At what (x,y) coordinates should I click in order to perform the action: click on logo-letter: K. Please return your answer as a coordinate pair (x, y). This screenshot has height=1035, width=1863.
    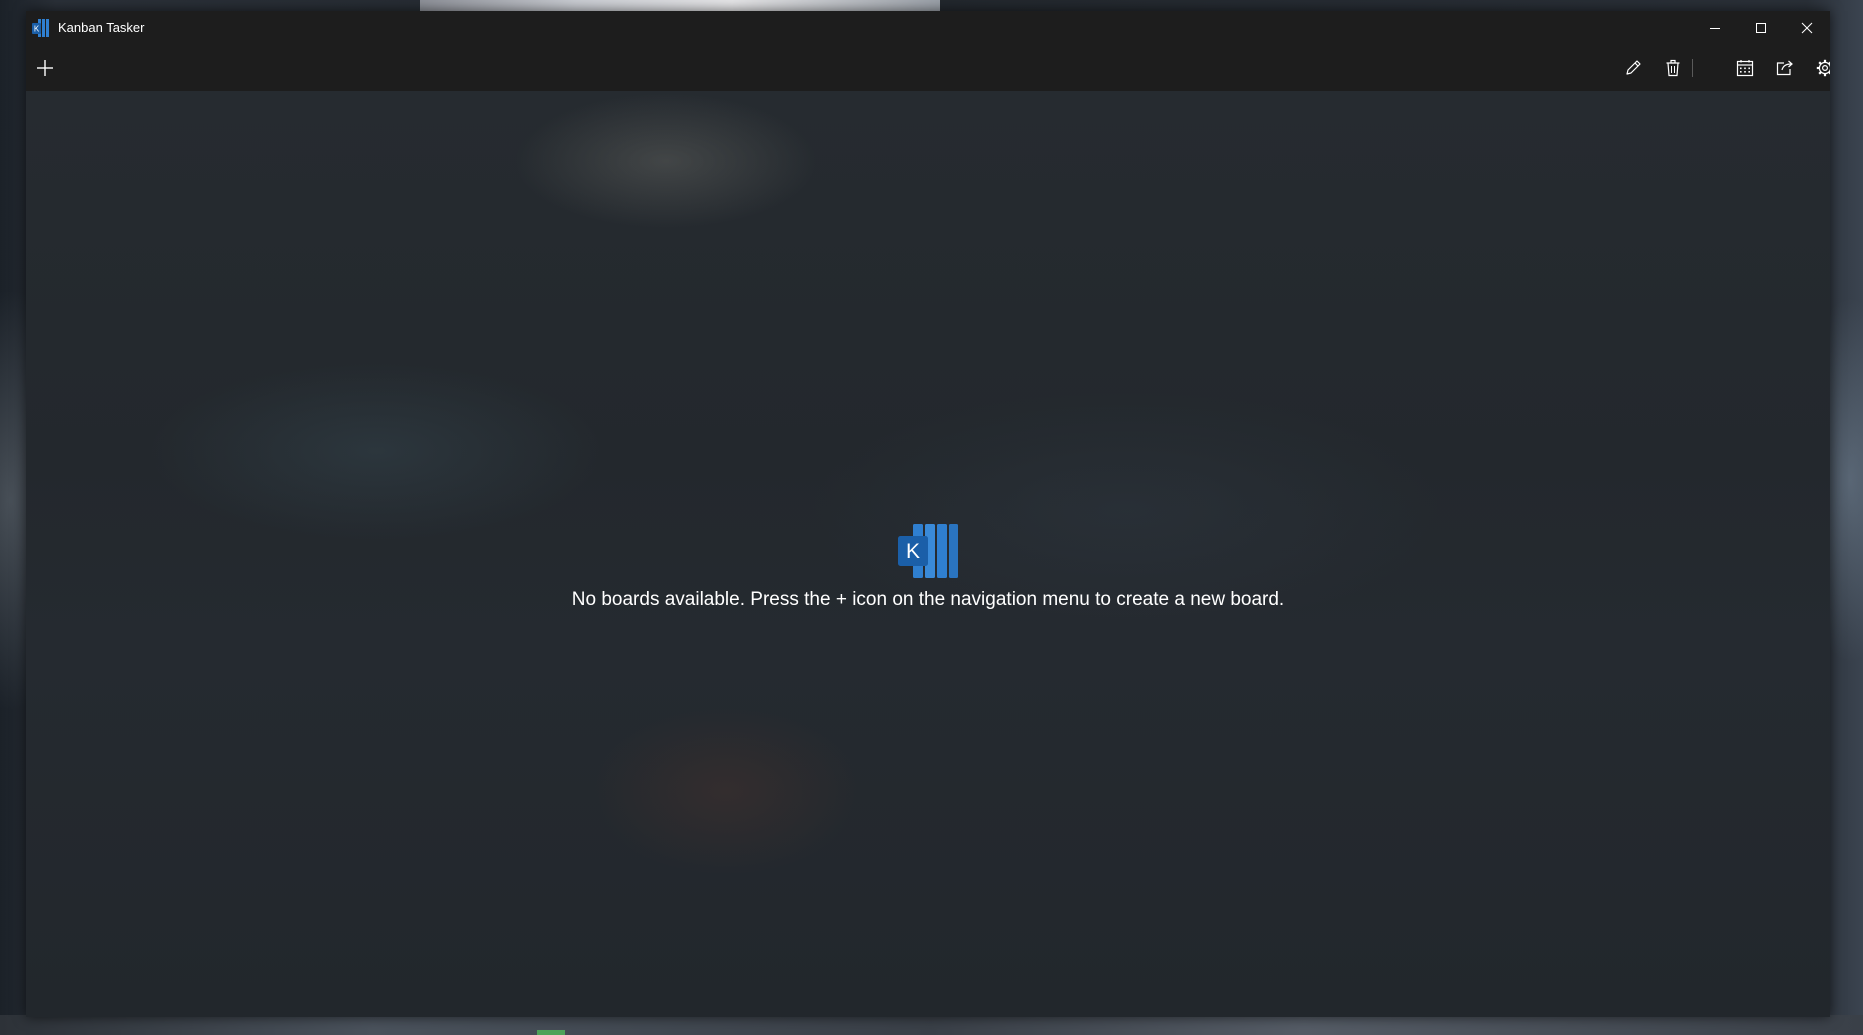
    Looking at the image, I should click on (913, 551).